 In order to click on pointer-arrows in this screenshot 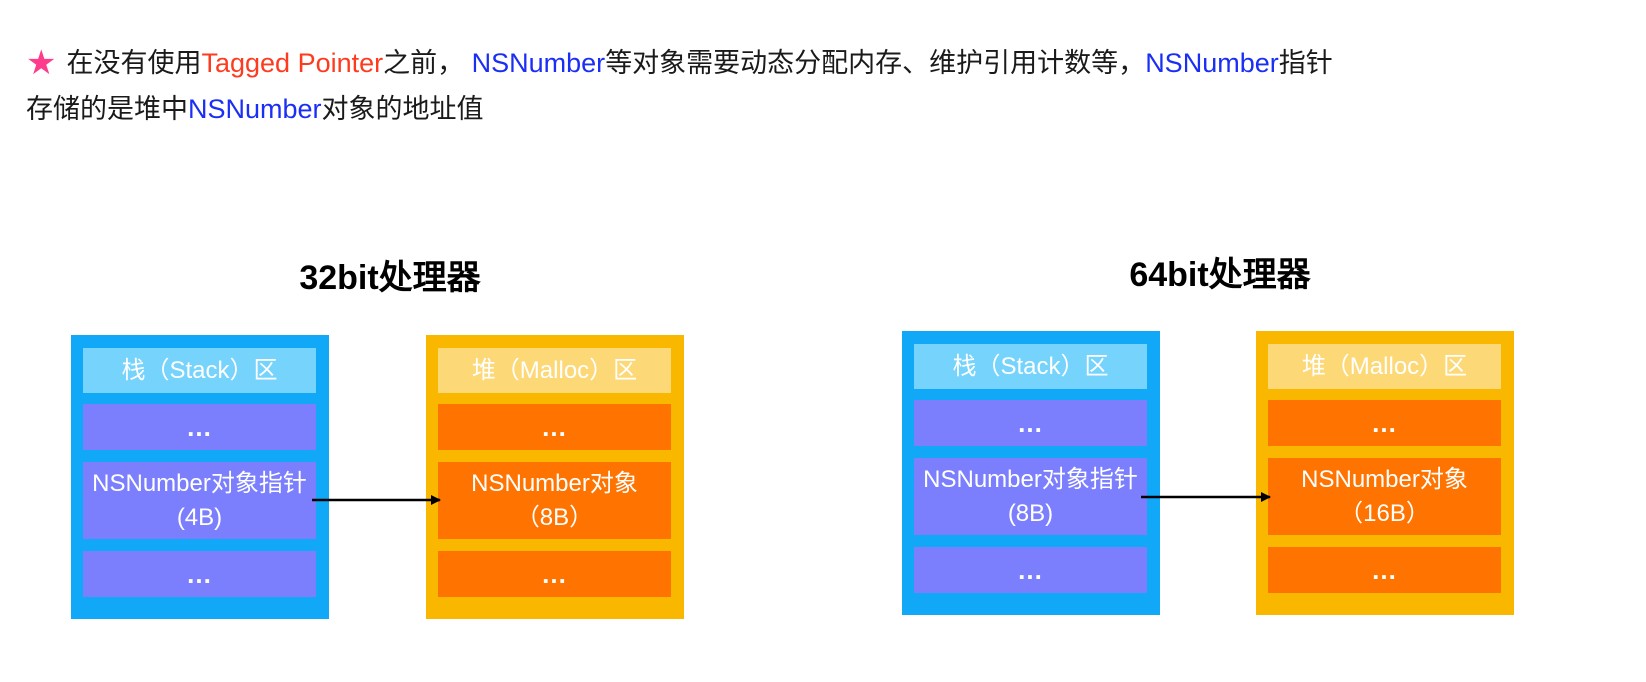, I will do `click(791, 498)`.